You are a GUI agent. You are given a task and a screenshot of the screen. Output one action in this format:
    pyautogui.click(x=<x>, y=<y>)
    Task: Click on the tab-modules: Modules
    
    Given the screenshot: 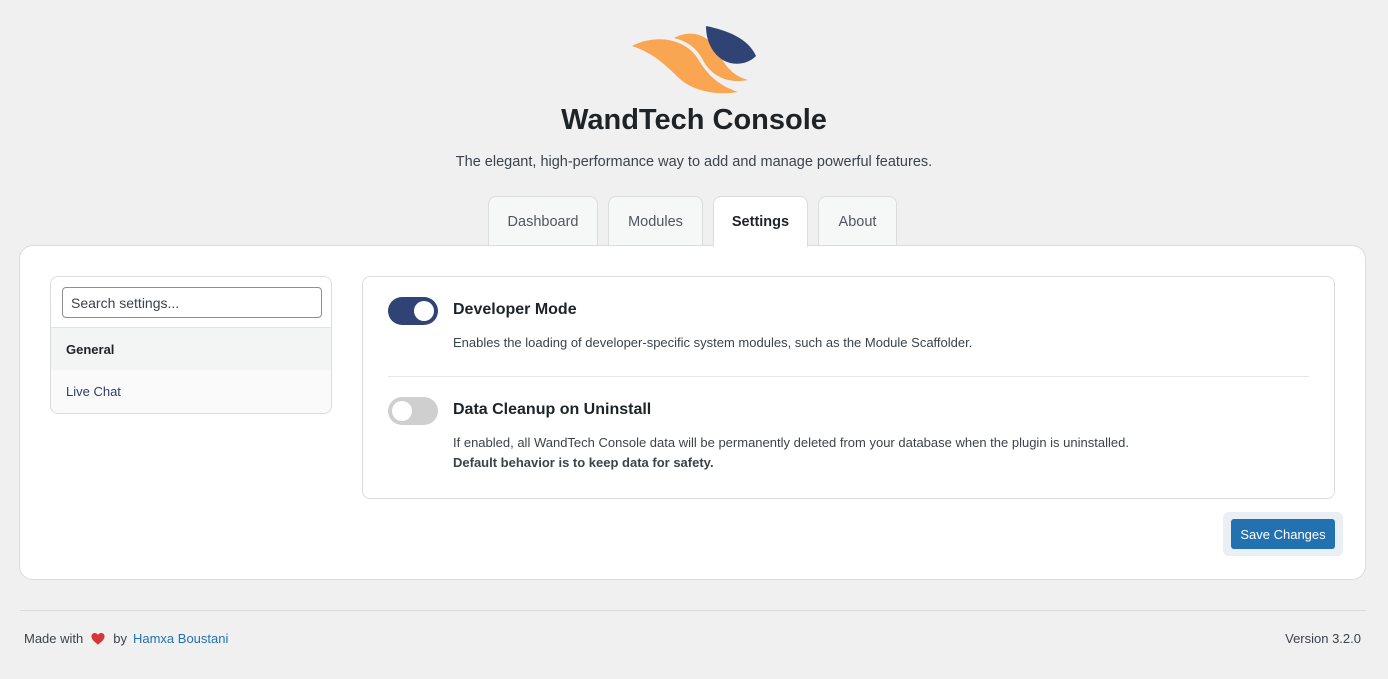 What is the action you would take?
    pyautogui.click(x=655, y=221)
    